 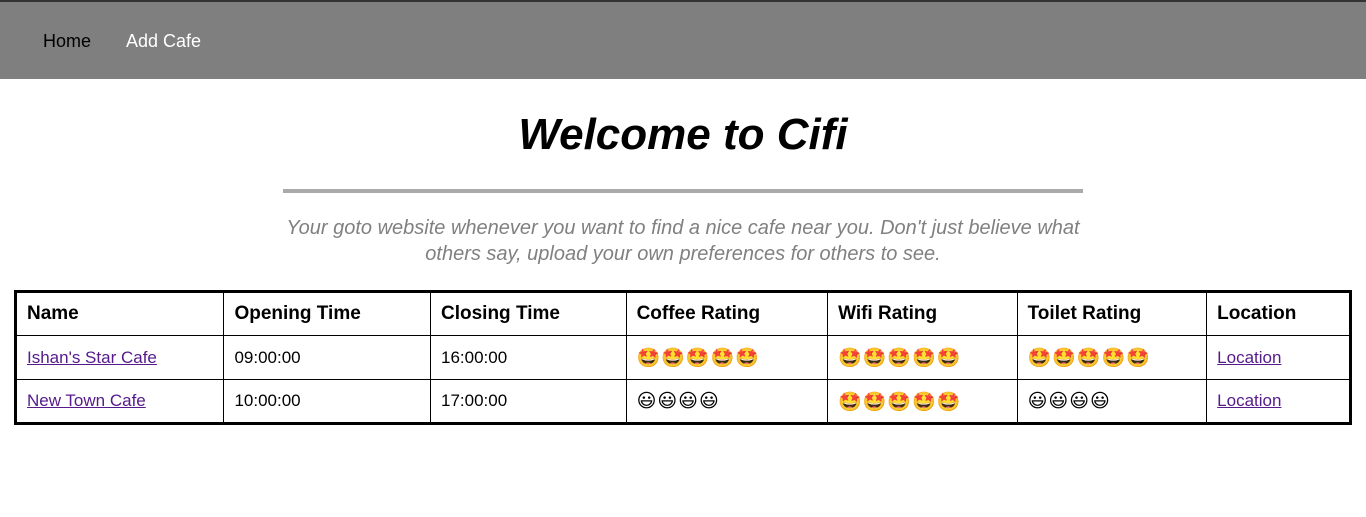 What do you see at coordinates (327, 313) in the screenshot?
I see `header-opening-time: Opening Time` at bounding box center [327, 313].